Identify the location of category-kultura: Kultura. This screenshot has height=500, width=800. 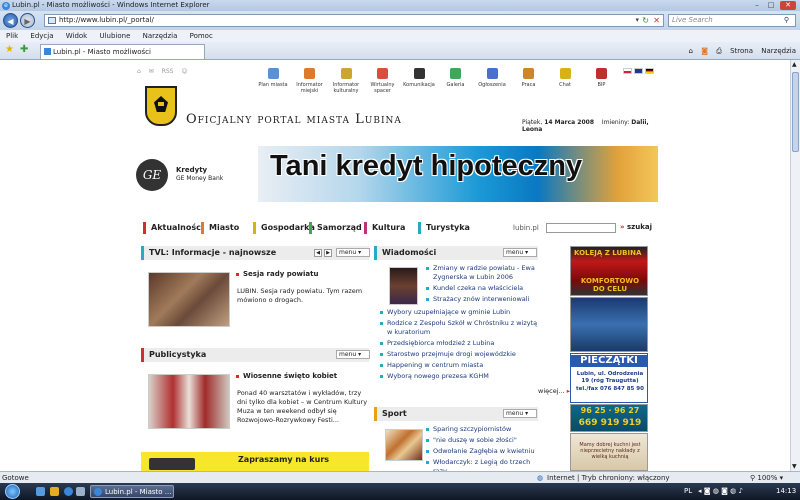
(384, 228).